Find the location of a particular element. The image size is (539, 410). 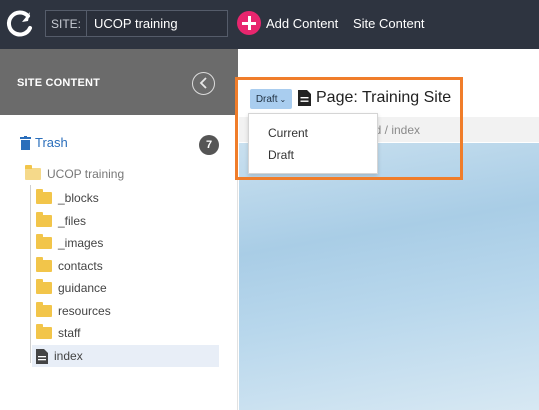

tree-item-label: contacts is located at coordinates (80, 266).